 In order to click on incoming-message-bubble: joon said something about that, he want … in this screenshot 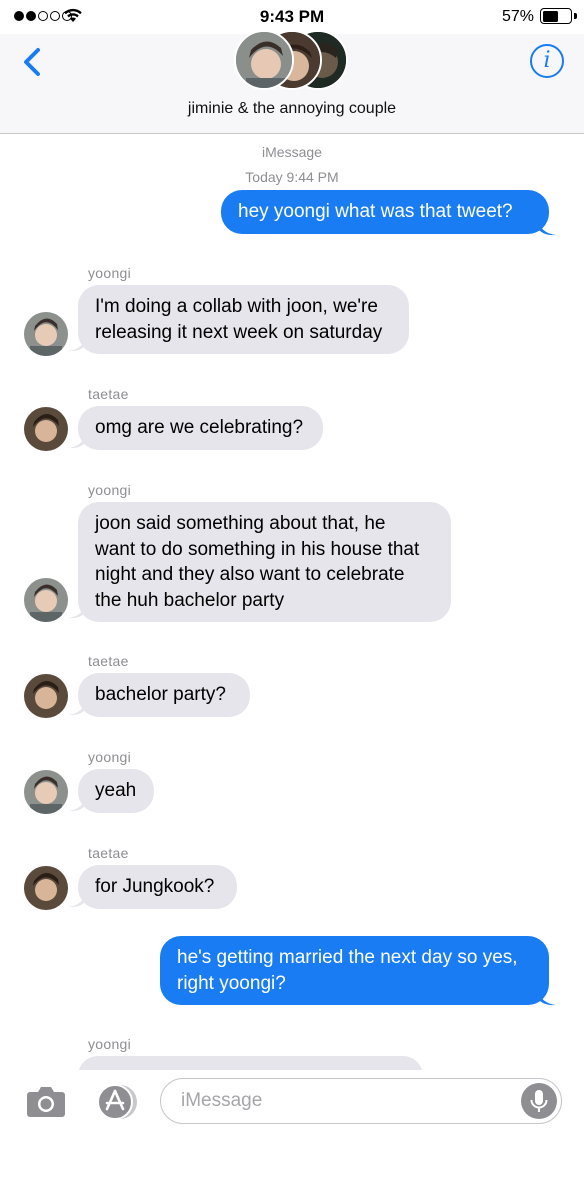, I will do `click(264, 562)`.